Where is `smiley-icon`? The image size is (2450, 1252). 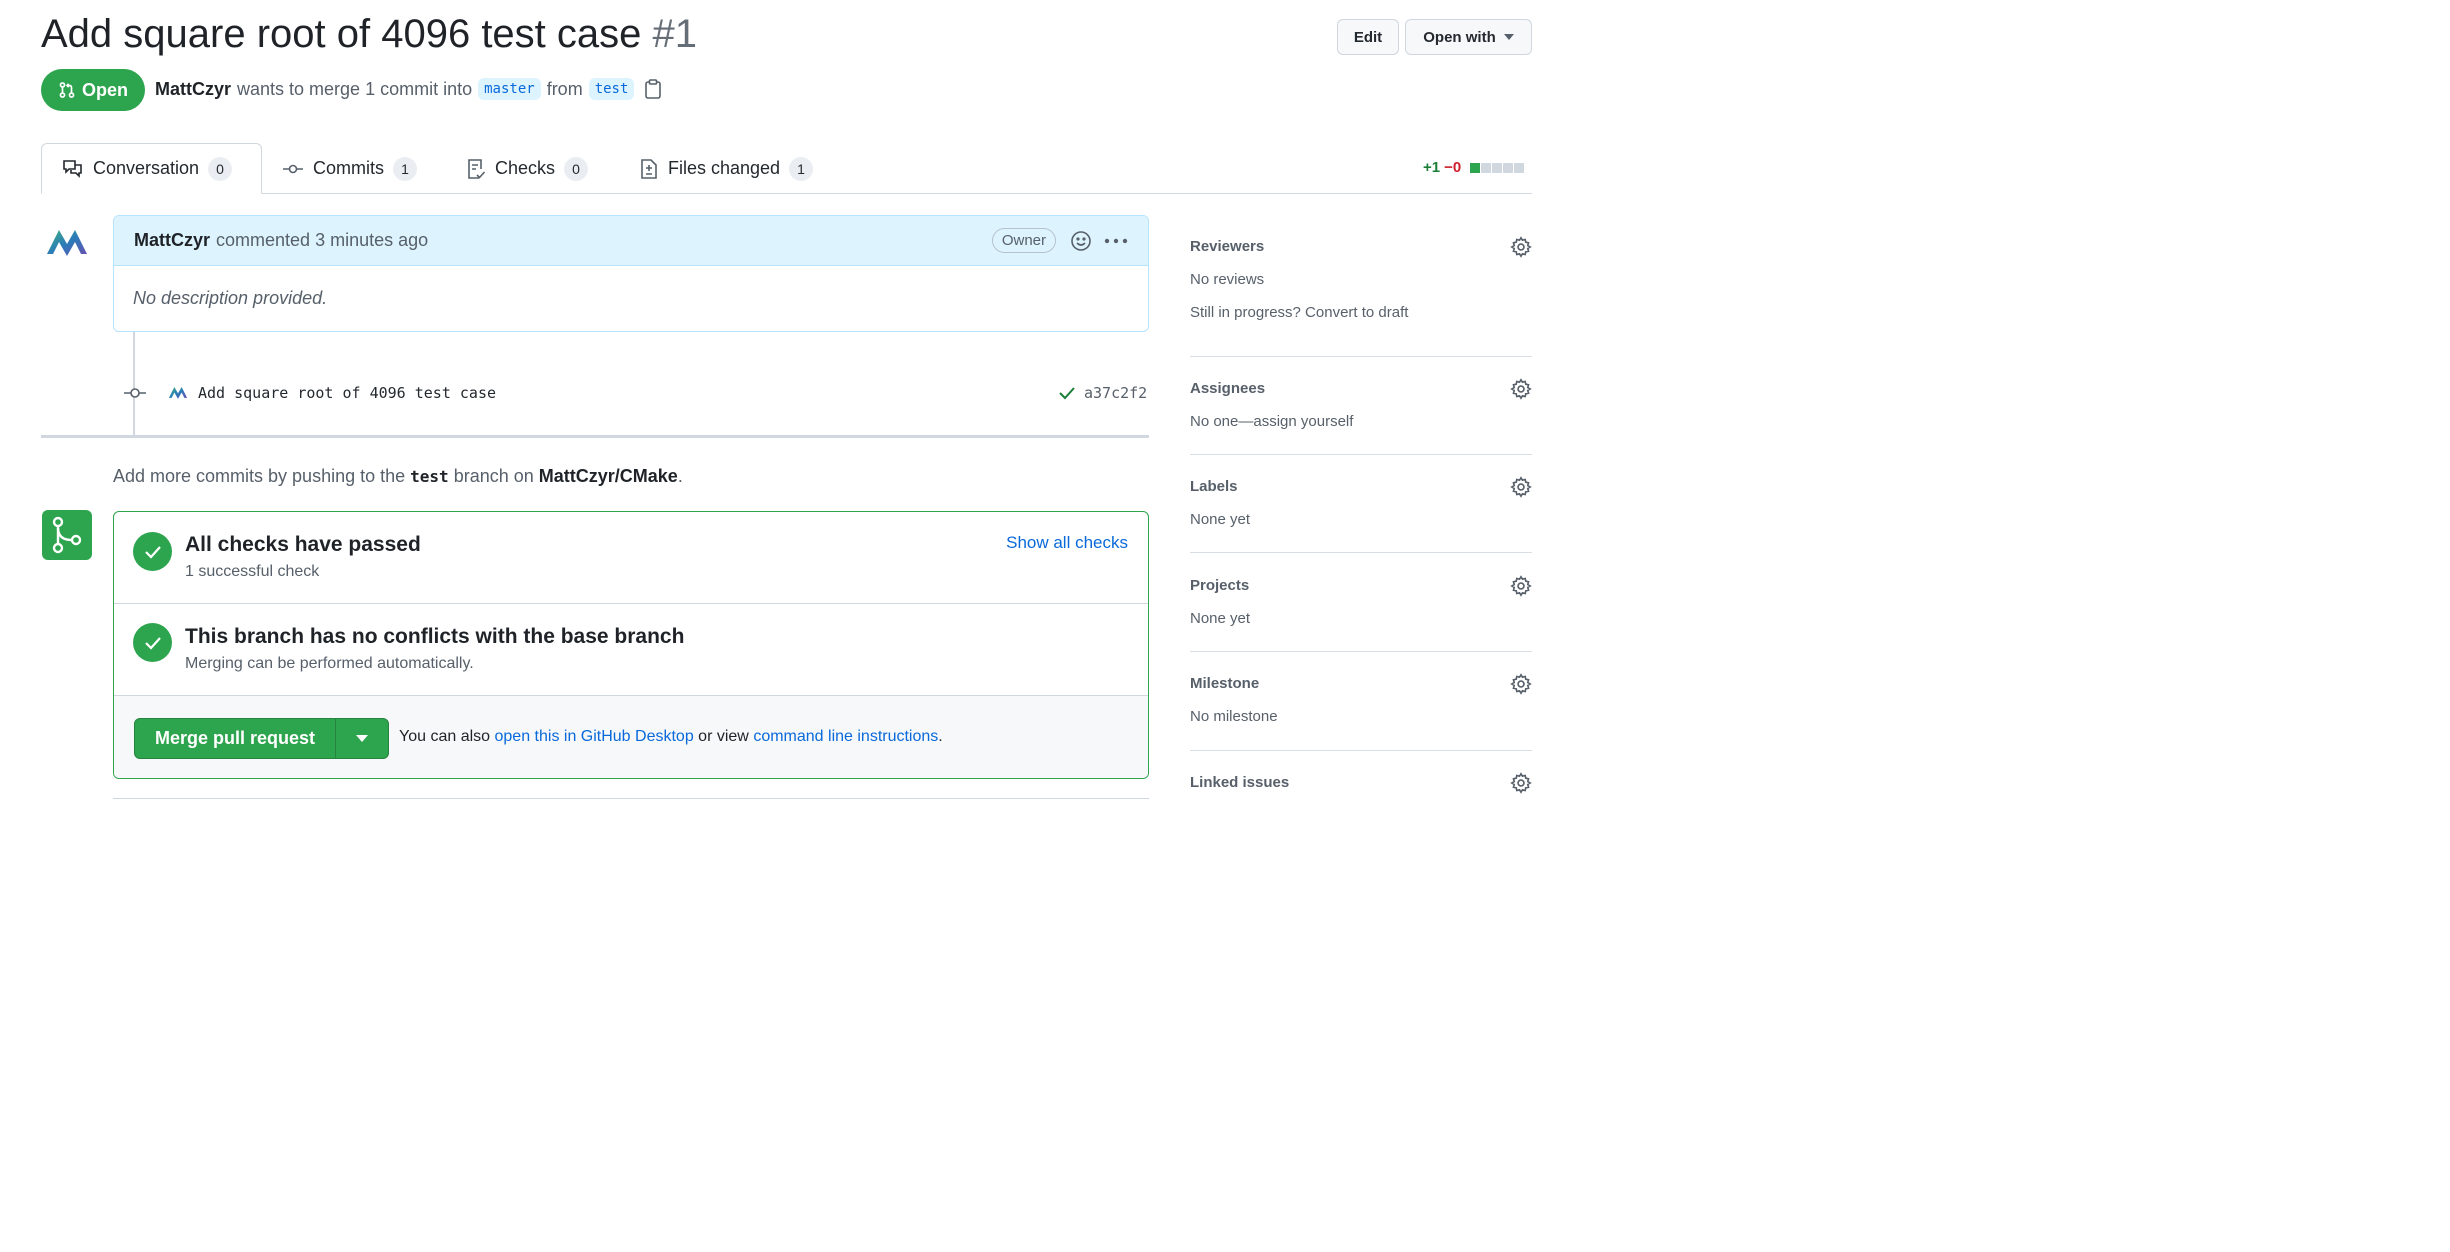
smiley-icon is located at coordinates (1081, 241).